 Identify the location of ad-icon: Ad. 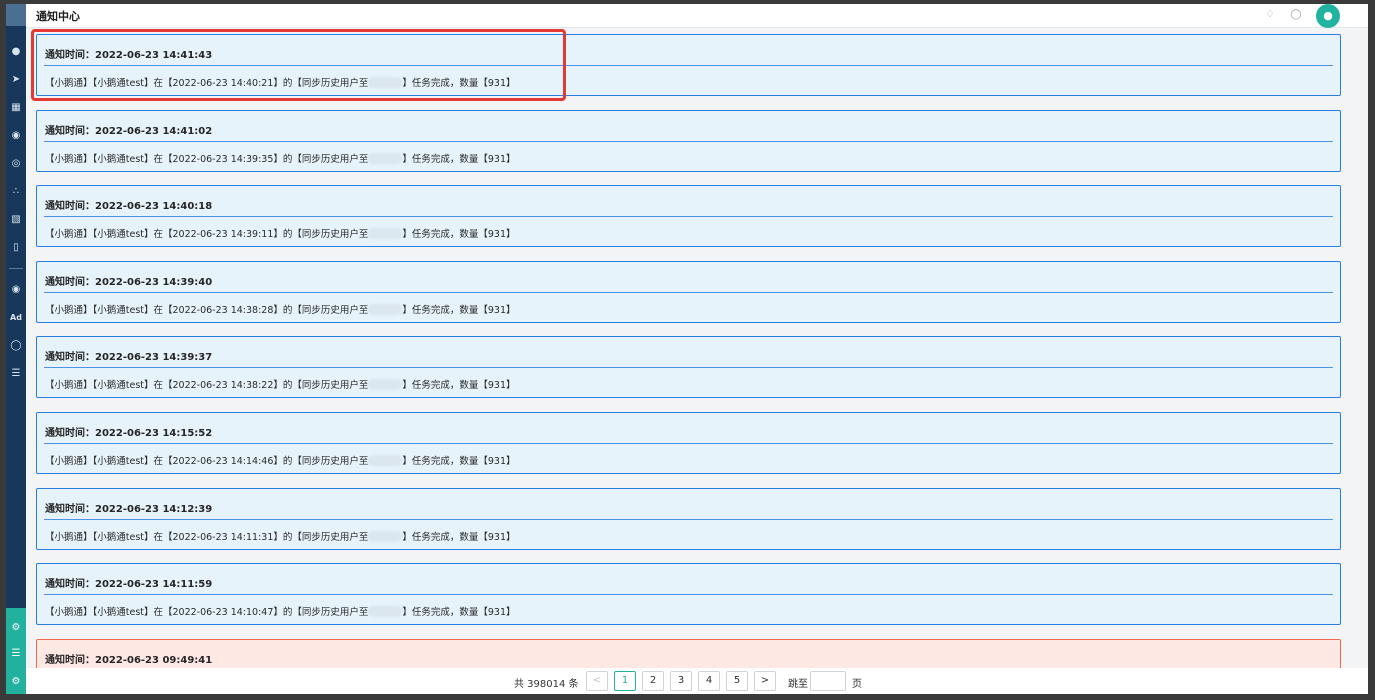
(16, 318).